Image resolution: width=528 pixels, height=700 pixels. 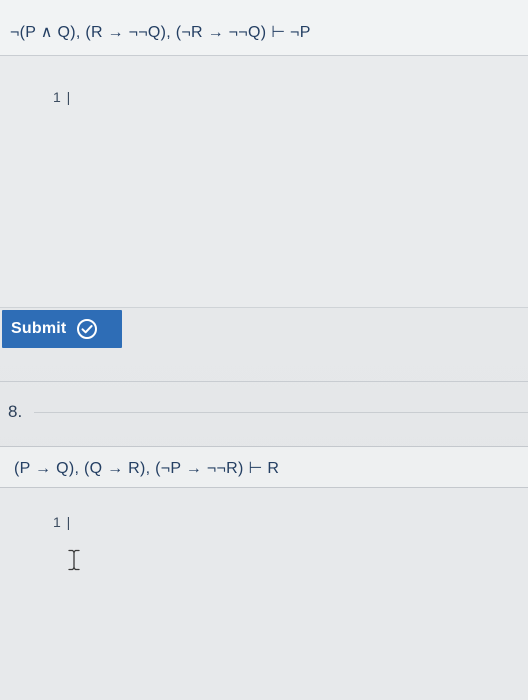 I want to click on submit-button: Submit, so click(x=62, y=329).